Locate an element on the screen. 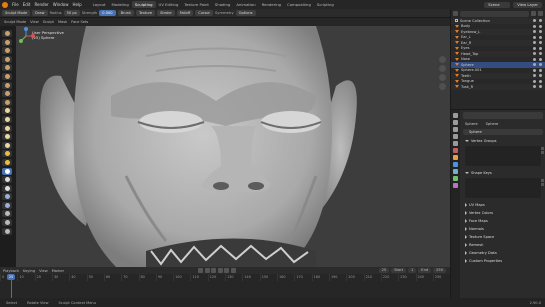  flatten-tool is located at coordinates (7, 119).